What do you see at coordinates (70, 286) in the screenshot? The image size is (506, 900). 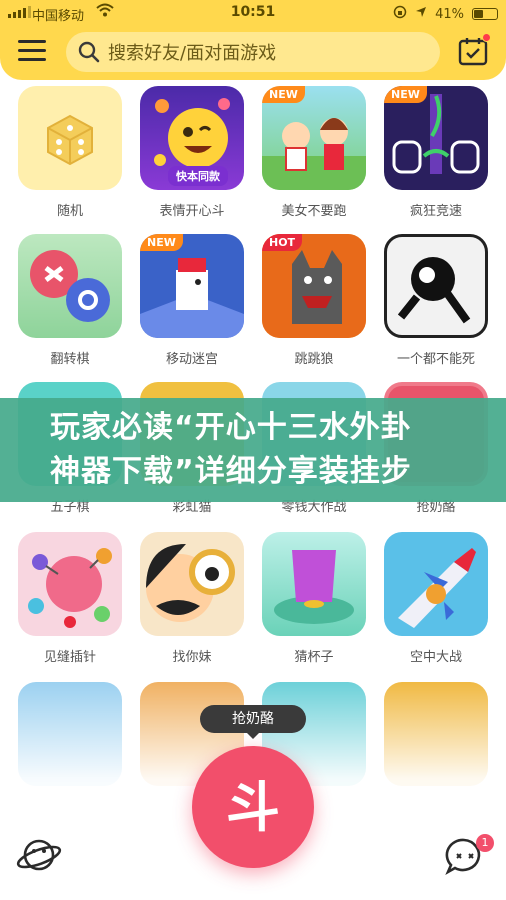 I see `flip-chess-icon` at bounding box center [70, 286].